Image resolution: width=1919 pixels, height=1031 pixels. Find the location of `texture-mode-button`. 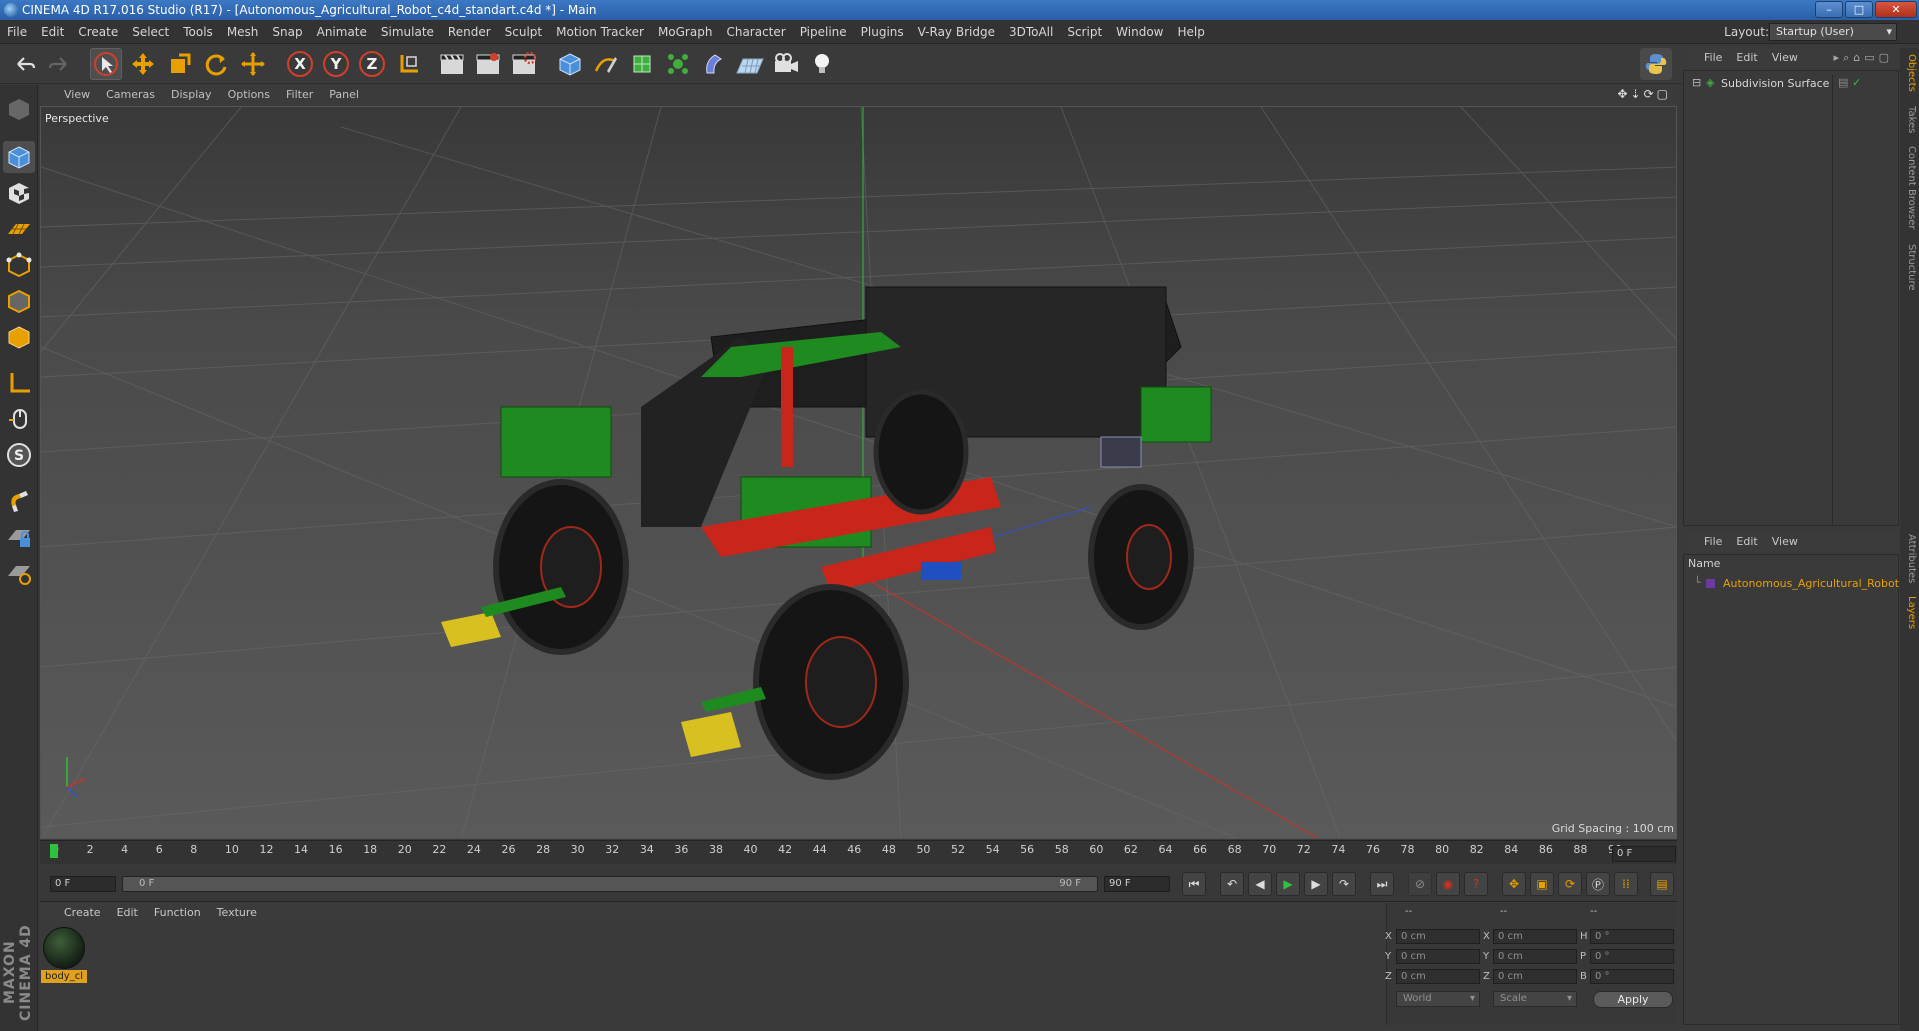

texture-mode-button is located at coordinates (19, 193).